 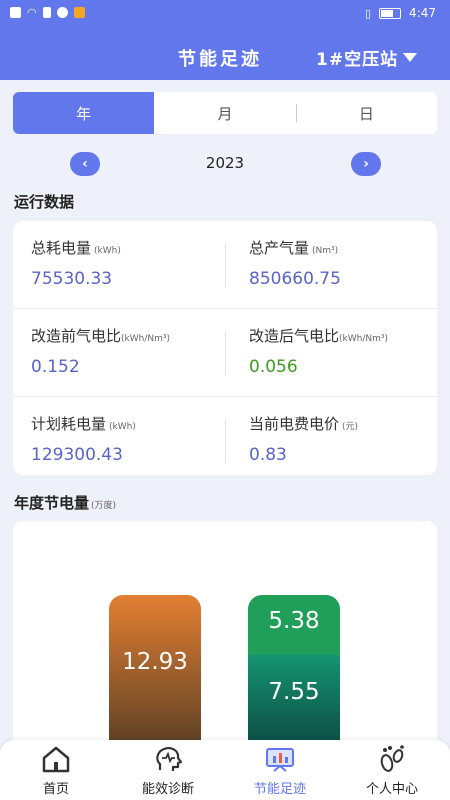 What do you see at coordinates (15, 12) in the screenshot?
I see `notification-icon` at bounding box center [15, 12].